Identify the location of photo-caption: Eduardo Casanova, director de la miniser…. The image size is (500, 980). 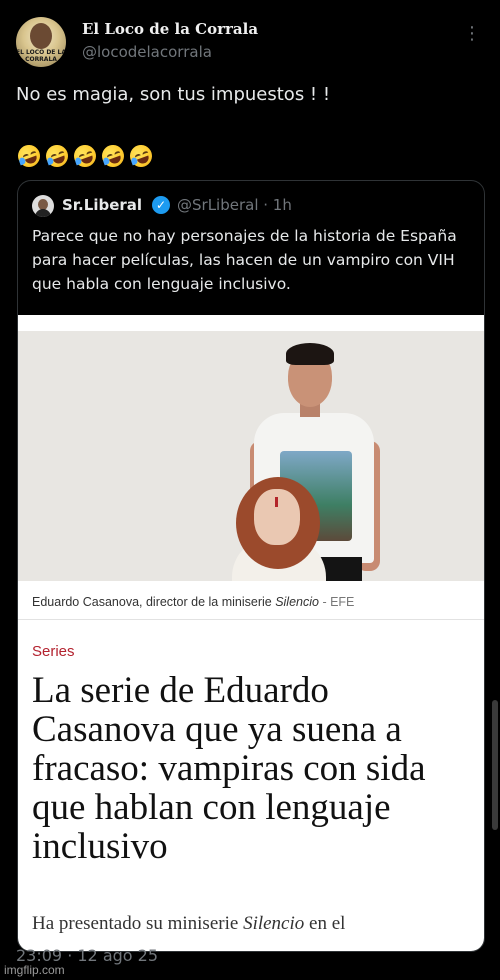
(252, 602).